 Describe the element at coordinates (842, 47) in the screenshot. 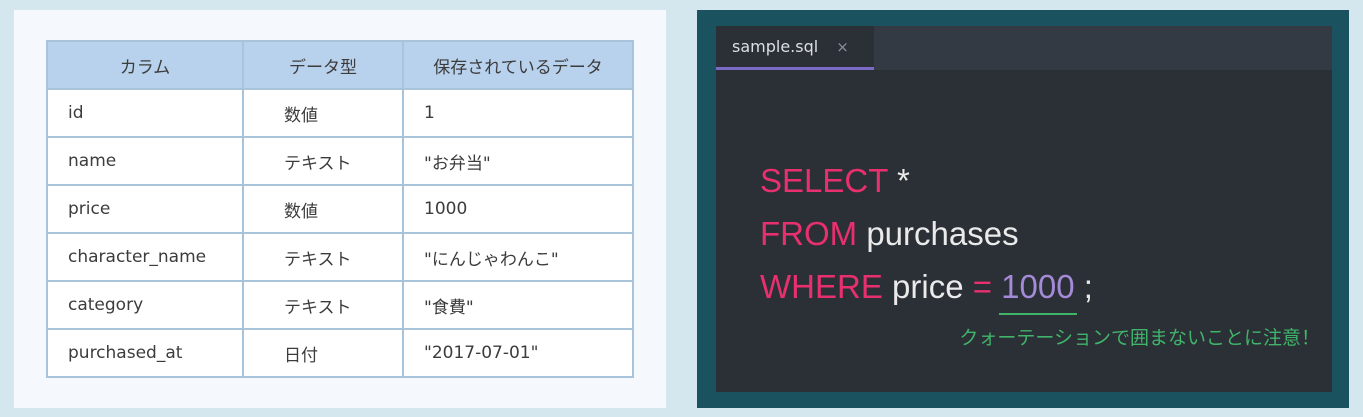

I see `close-icon: ×` at that location.